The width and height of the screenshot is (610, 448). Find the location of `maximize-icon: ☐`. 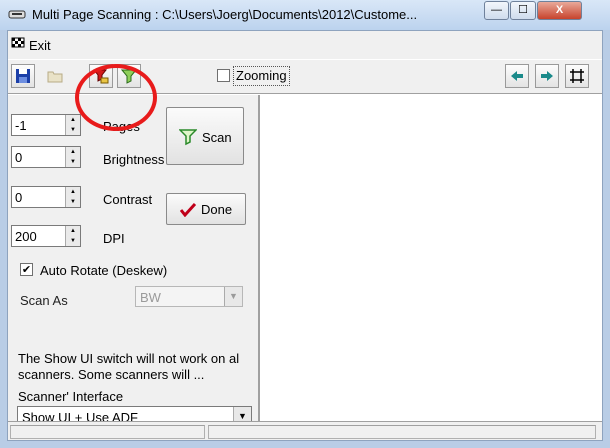

maximize-icon: ☐ is located at coordinates (523, 10).